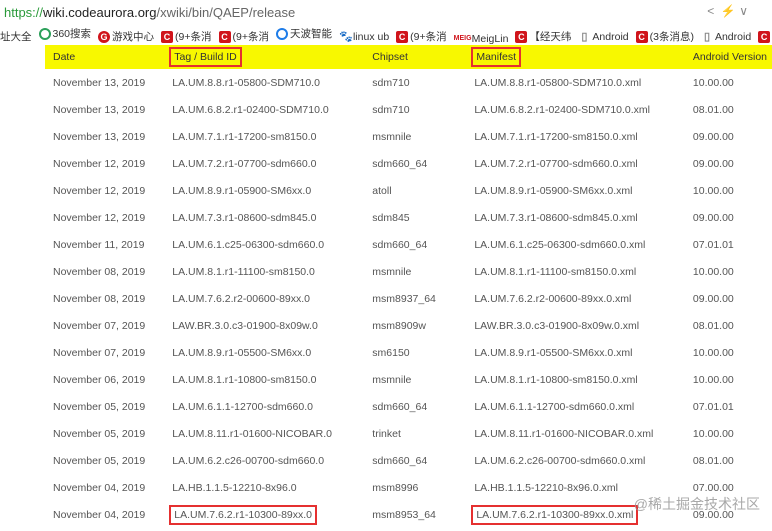 The image size is (772, 531). What do you see at coordinates (743, 11) in the screenshot?
I see `chevron-down-icon: ∨` at bounding box center [743, 11].